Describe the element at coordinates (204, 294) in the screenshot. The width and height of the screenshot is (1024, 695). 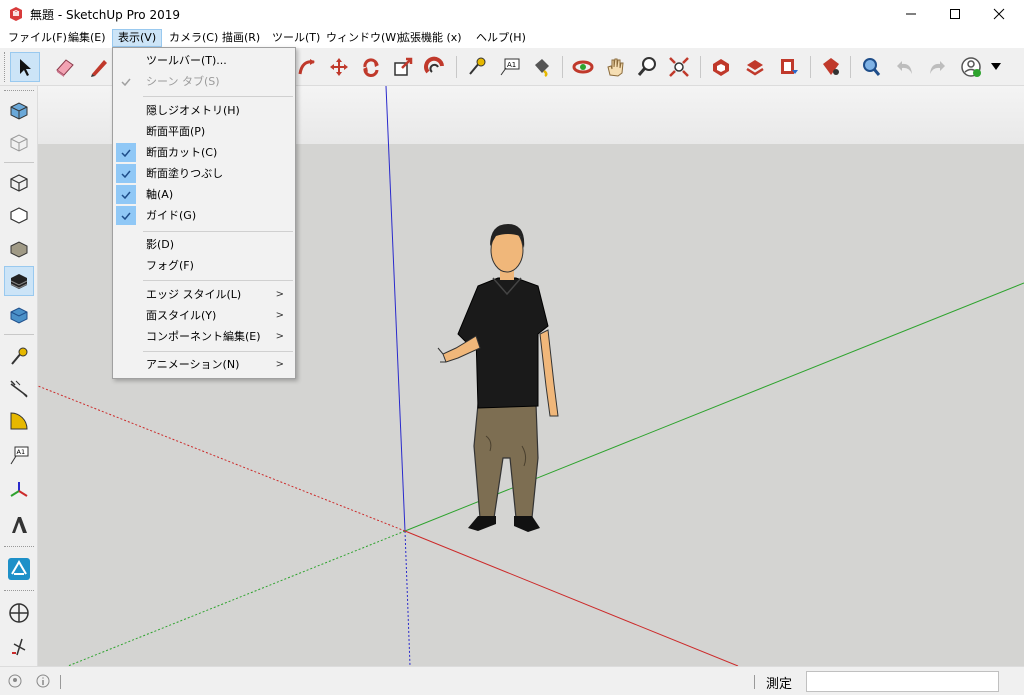
I see `menu-item-edge-style: エッジ スタイル(L) >` at that location.